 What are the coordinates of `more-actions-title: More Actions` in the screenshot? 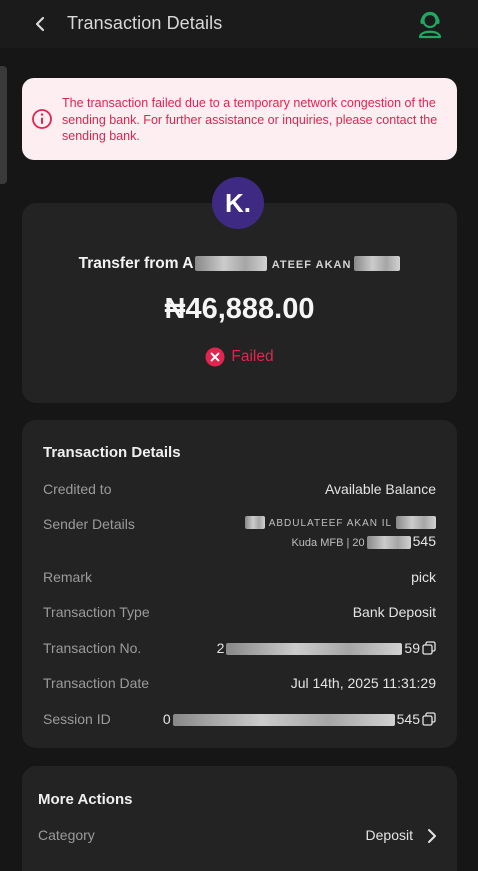 It's located at (85, 799).